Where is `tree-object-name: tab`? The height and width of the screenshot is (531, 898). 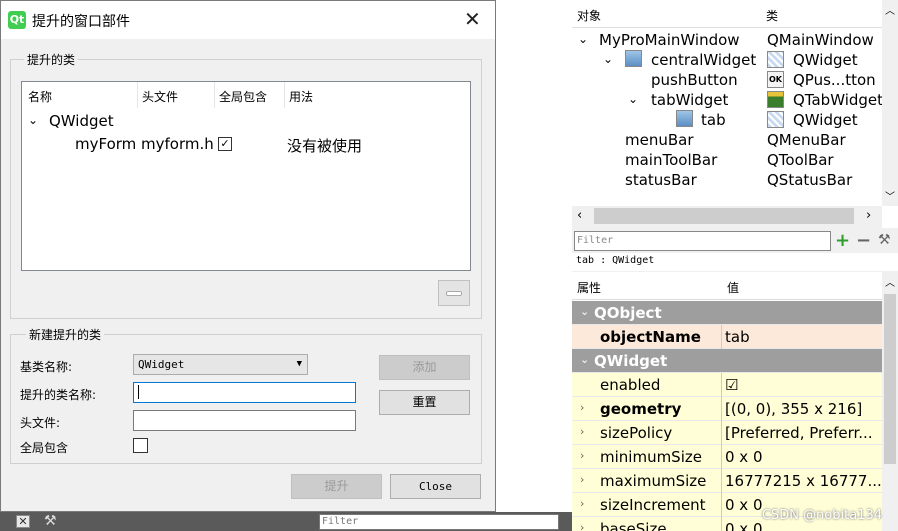
tree-object-name: tab is located at coordinates (713, 120).